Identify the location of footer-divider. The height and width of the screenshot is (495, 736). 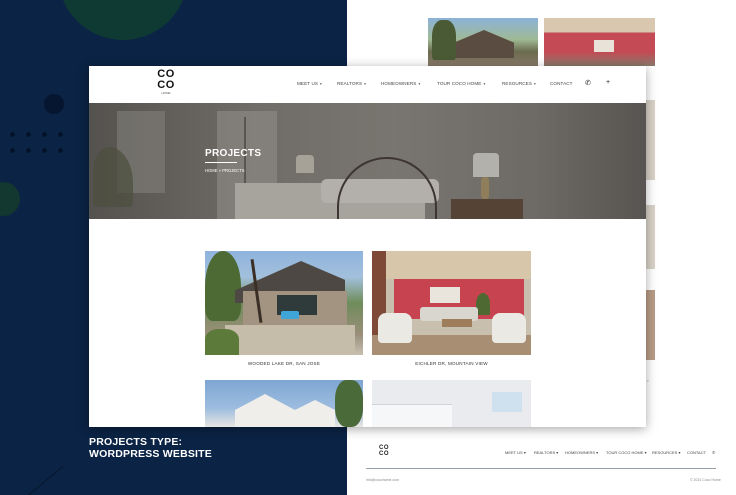
(541, 468).